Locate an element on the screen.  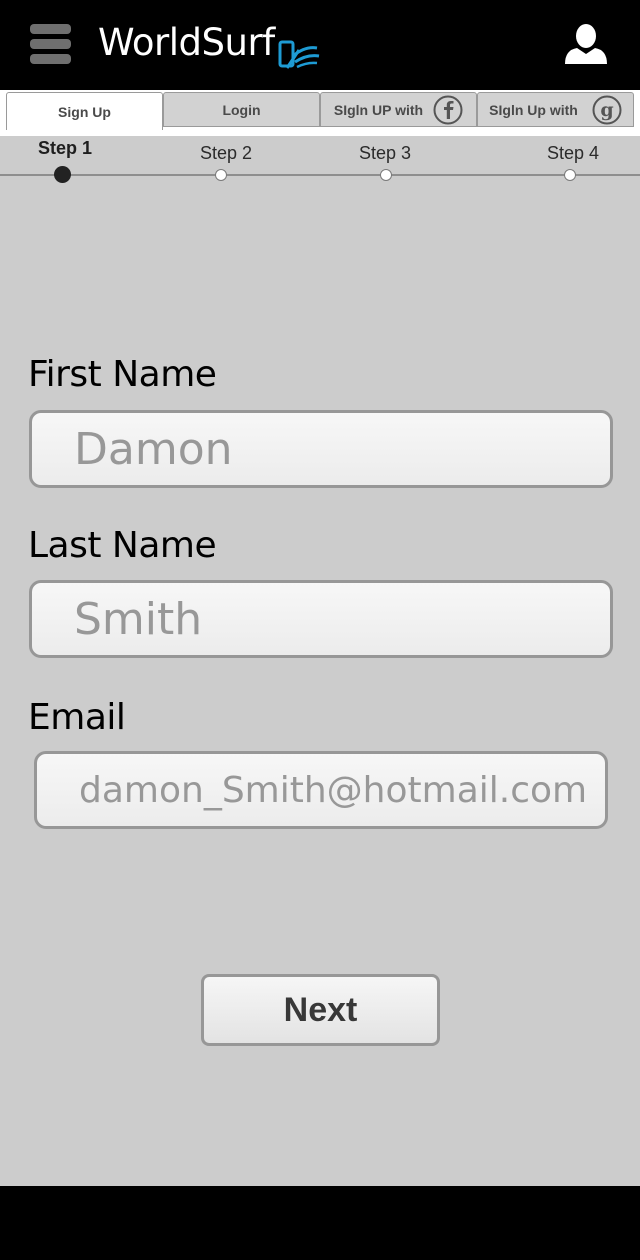
last-name-field is located at coordinates (321, 619).